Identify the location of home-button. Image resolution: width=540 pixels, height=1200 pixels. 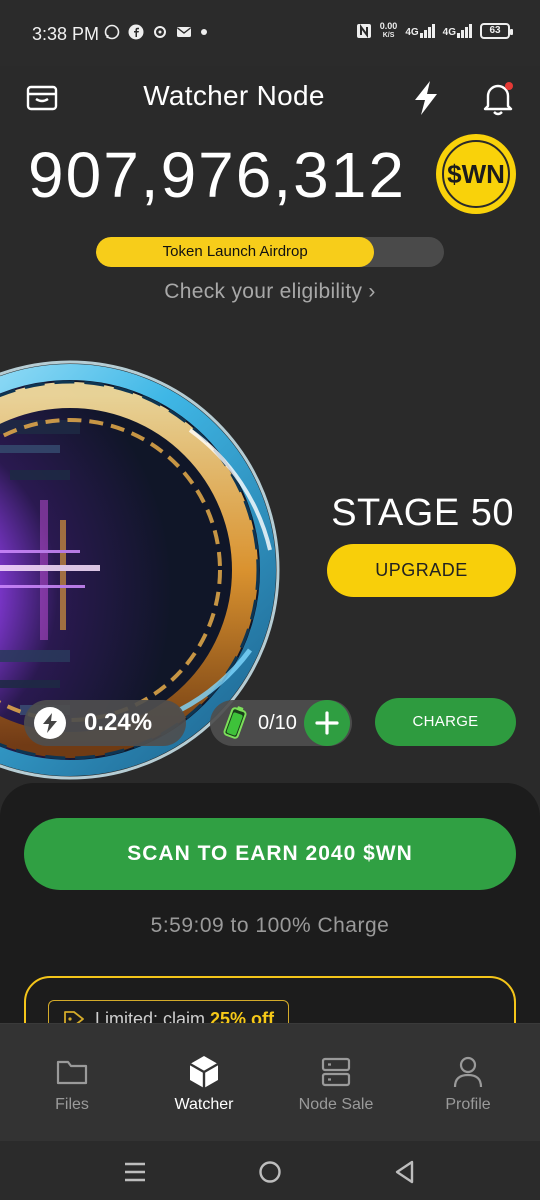
(270, 1172).